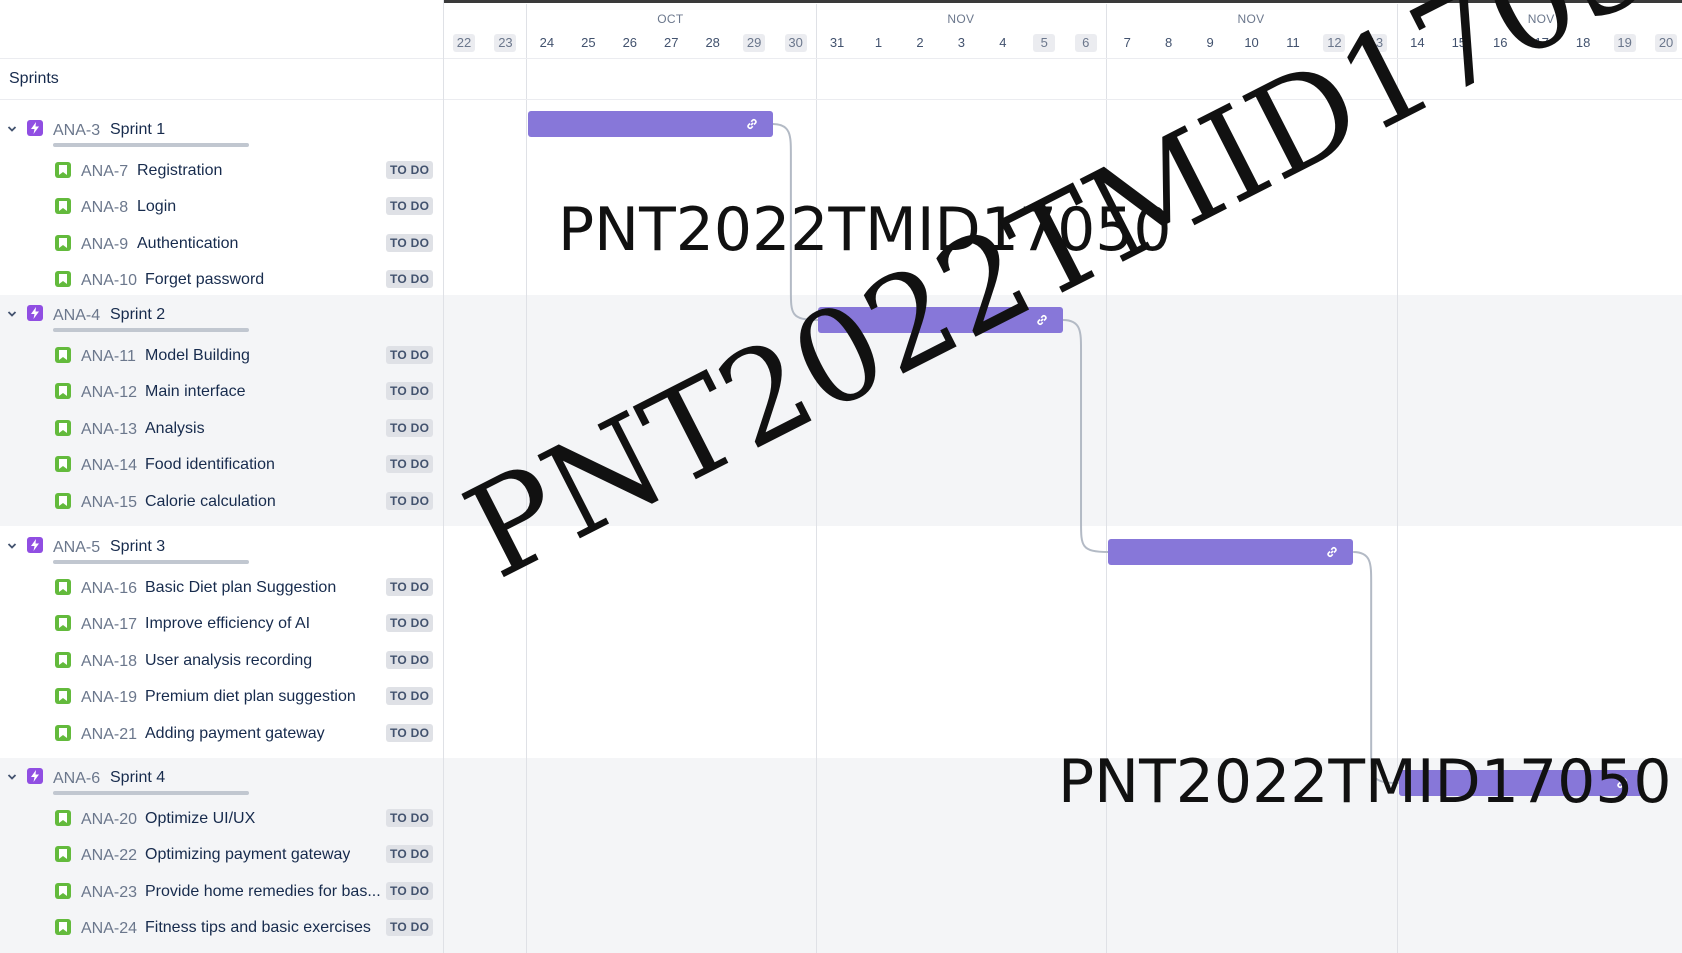  I want to click on issue-row: ANA-18 User analysis recording TO DO, so click(221, 660).